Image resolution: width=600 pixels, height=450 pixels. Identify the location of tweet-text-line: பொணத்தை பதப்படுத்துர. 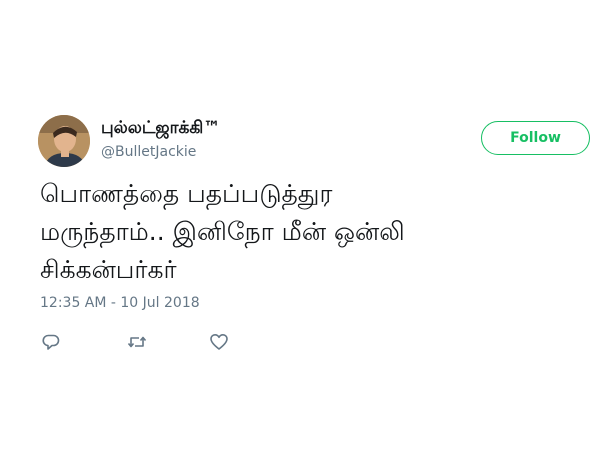
(186, 193).